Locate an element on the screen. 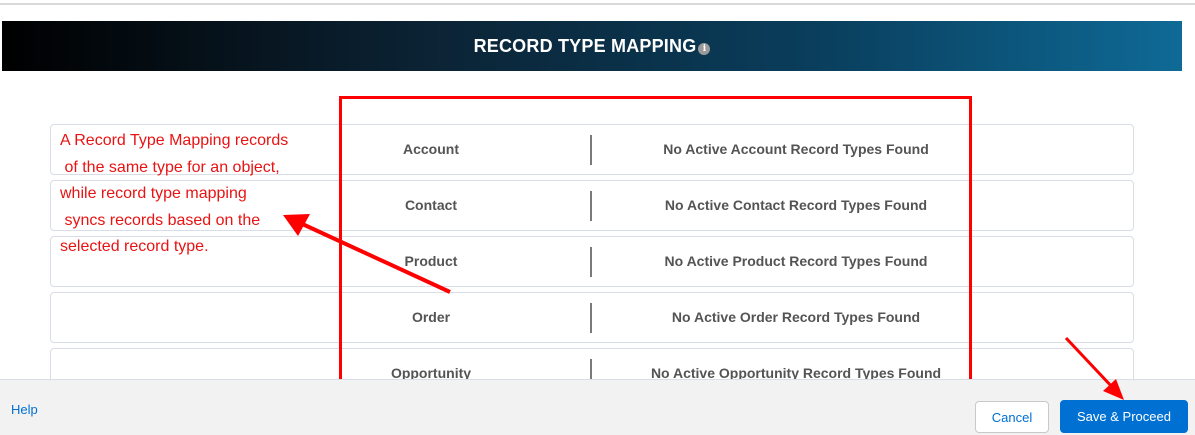 This screenshot has height=435, width=1195. top-divider is located at coordinates (597, 4).